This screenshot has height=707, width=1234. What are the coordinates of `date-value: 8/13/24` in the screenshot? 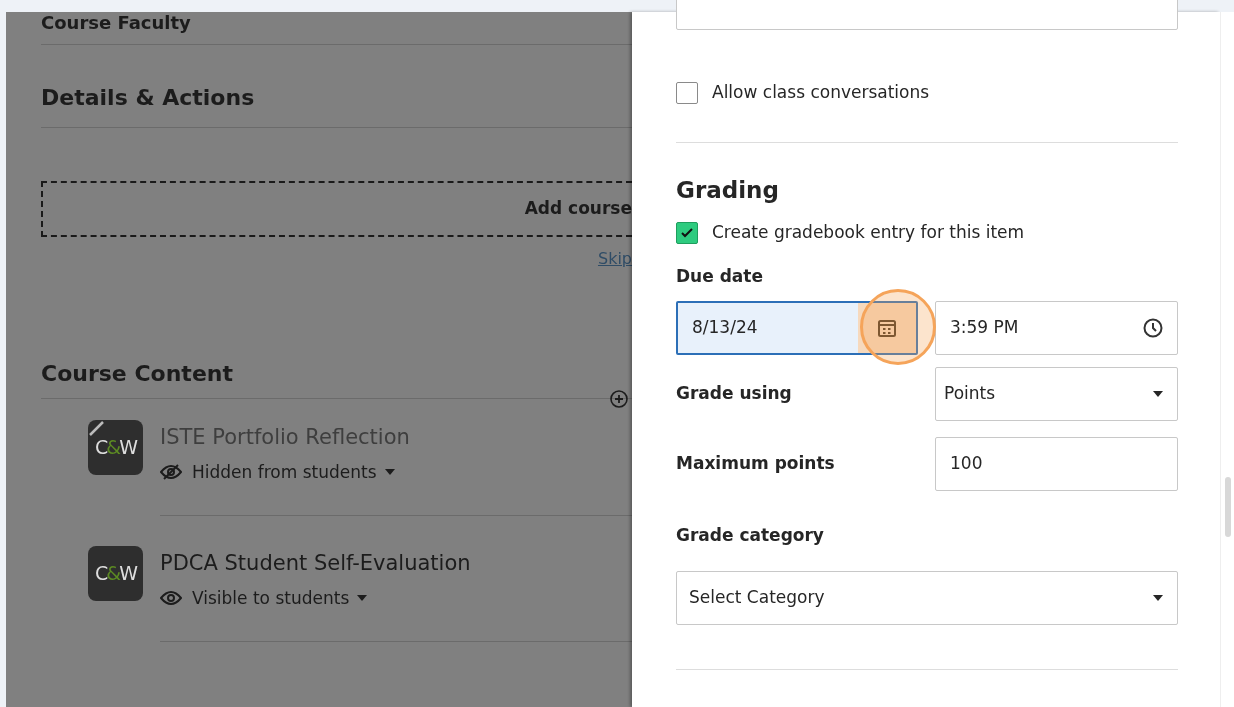 It's located at (725, 328).